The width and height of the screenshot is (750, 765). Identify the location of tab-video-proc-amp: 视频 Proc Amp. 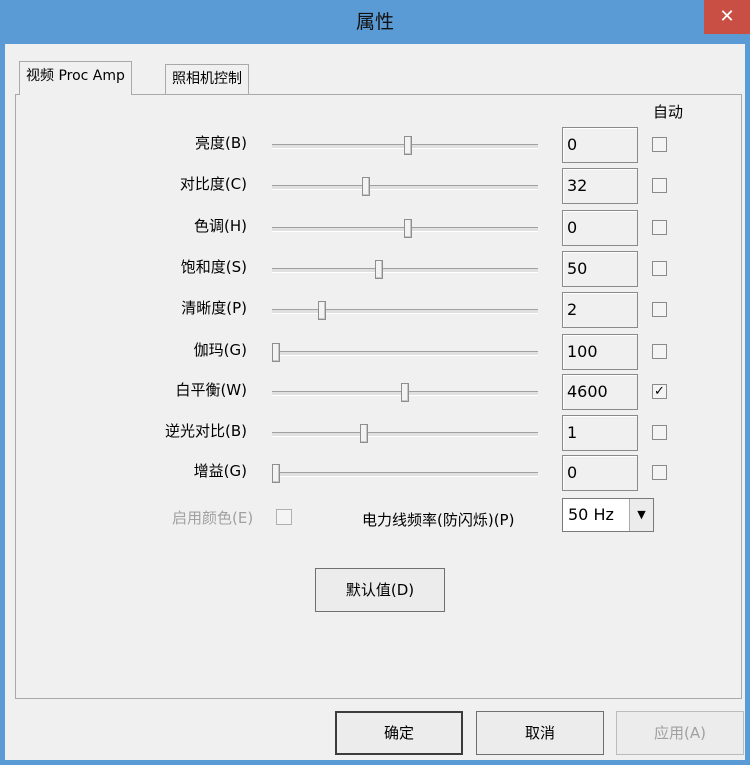
(75, 78).